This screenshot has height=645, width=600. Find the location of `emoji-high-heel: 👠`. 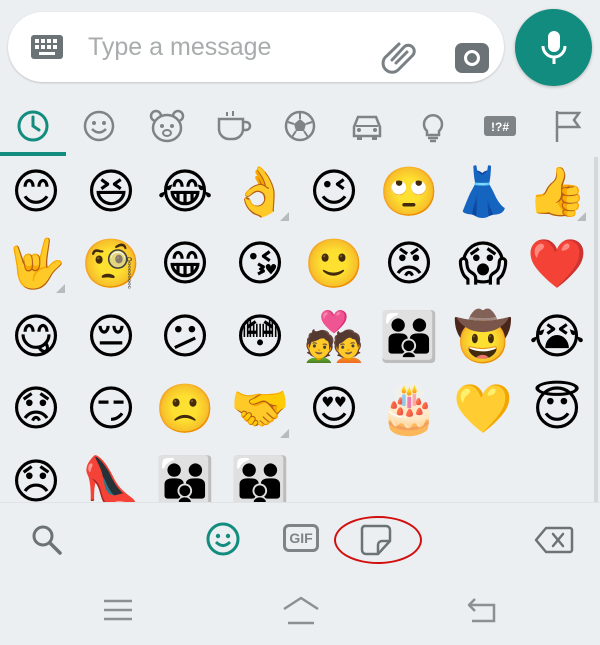

emoji-high-heel: 👠 is located at coordinates (111, 477).